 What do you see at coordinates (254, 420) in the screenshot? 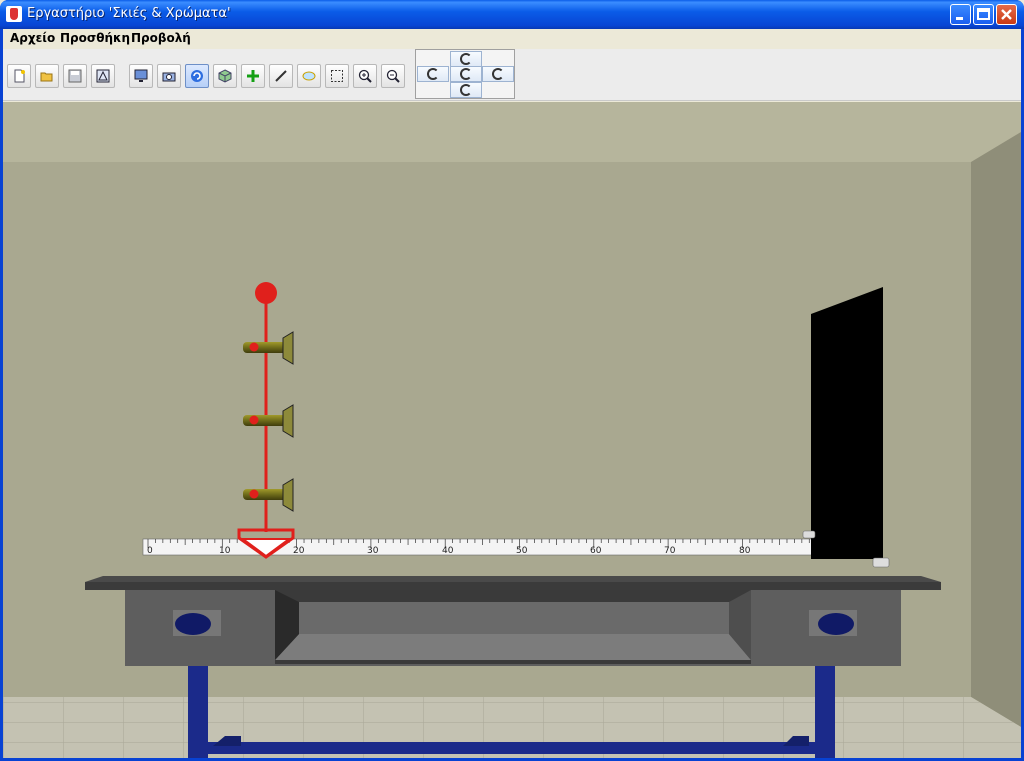
I see `lamp-2-clamp` at bounding box center [254, 420].